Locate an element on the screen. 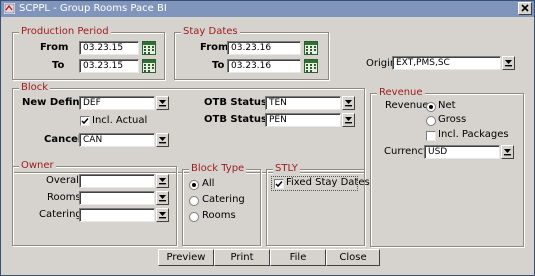 The height and width of the screenshot is (276, 535). owner-title: Owner is located at coordinates (37, 165).